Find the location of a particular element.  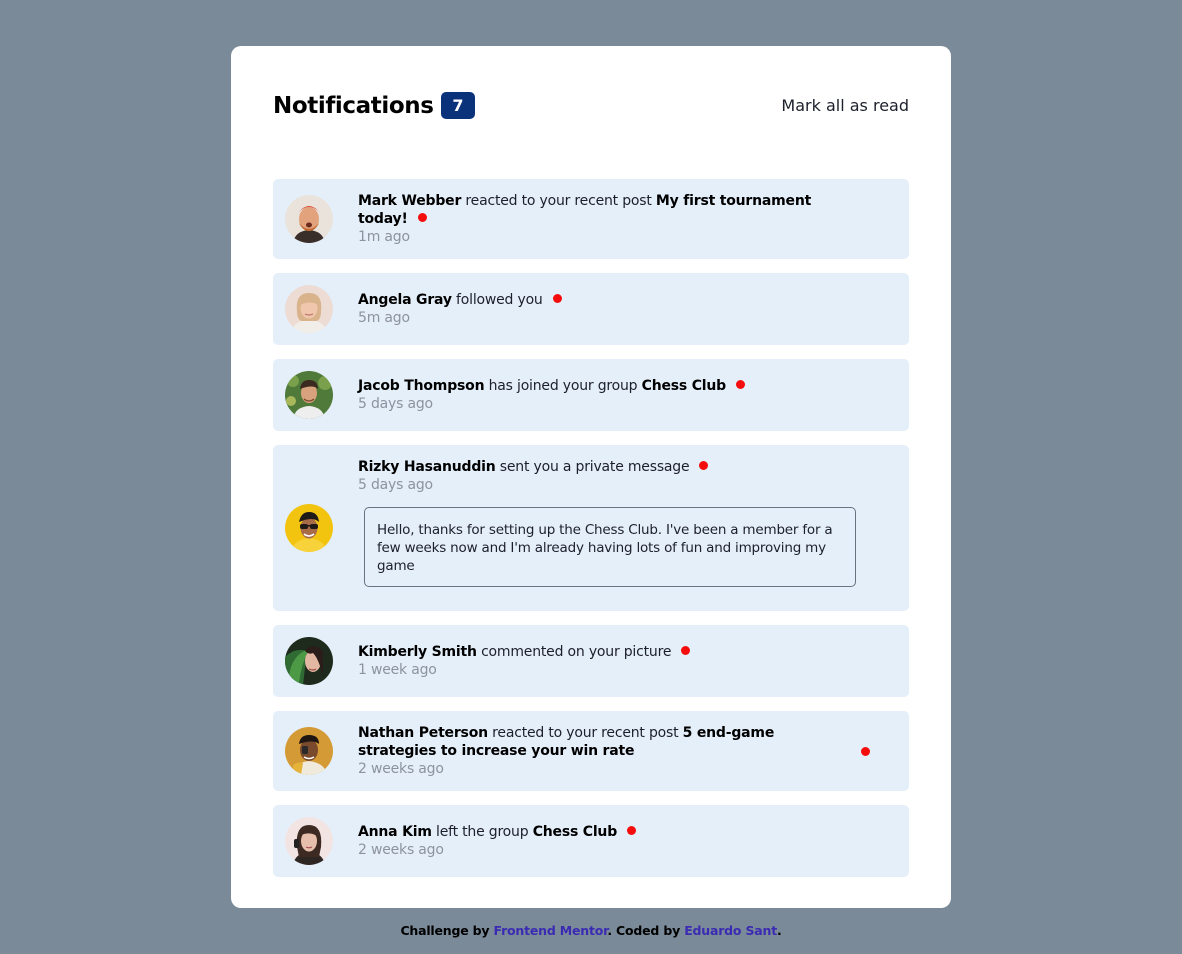

page-title: Notifications is located at coordinates (353, 106).